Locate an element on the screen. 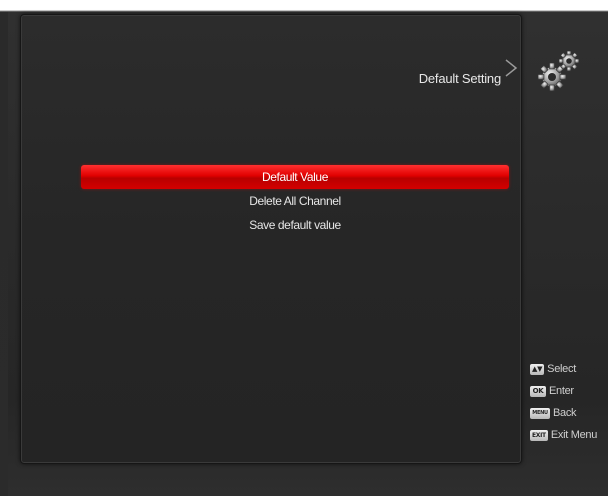 The image size is (608, 496). chevron-right-icon is located at coordinates (511, 68).